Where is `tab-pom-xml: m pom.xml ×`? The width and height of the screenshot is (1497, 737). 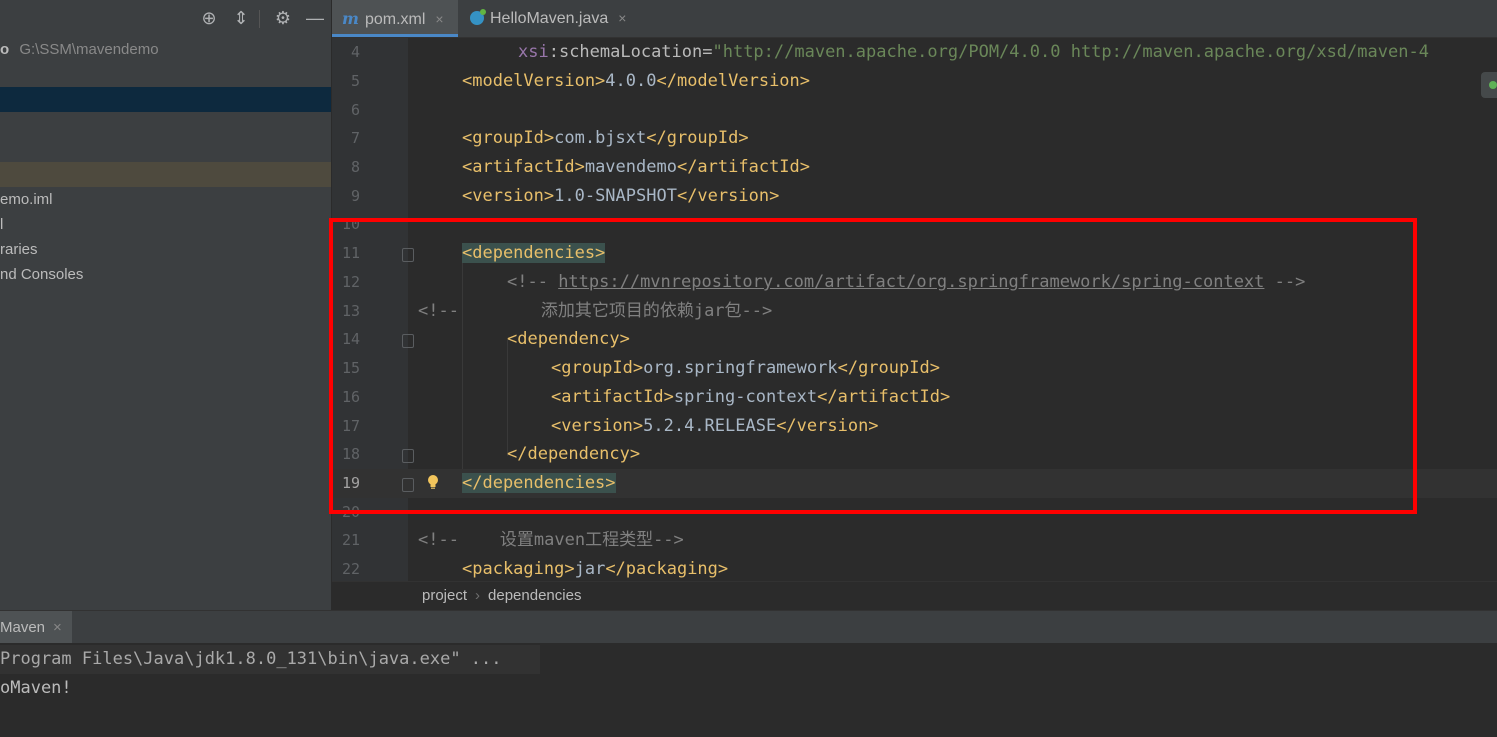
tab-pom-xml: m pom.xml × is located at coordinates (395, 18).